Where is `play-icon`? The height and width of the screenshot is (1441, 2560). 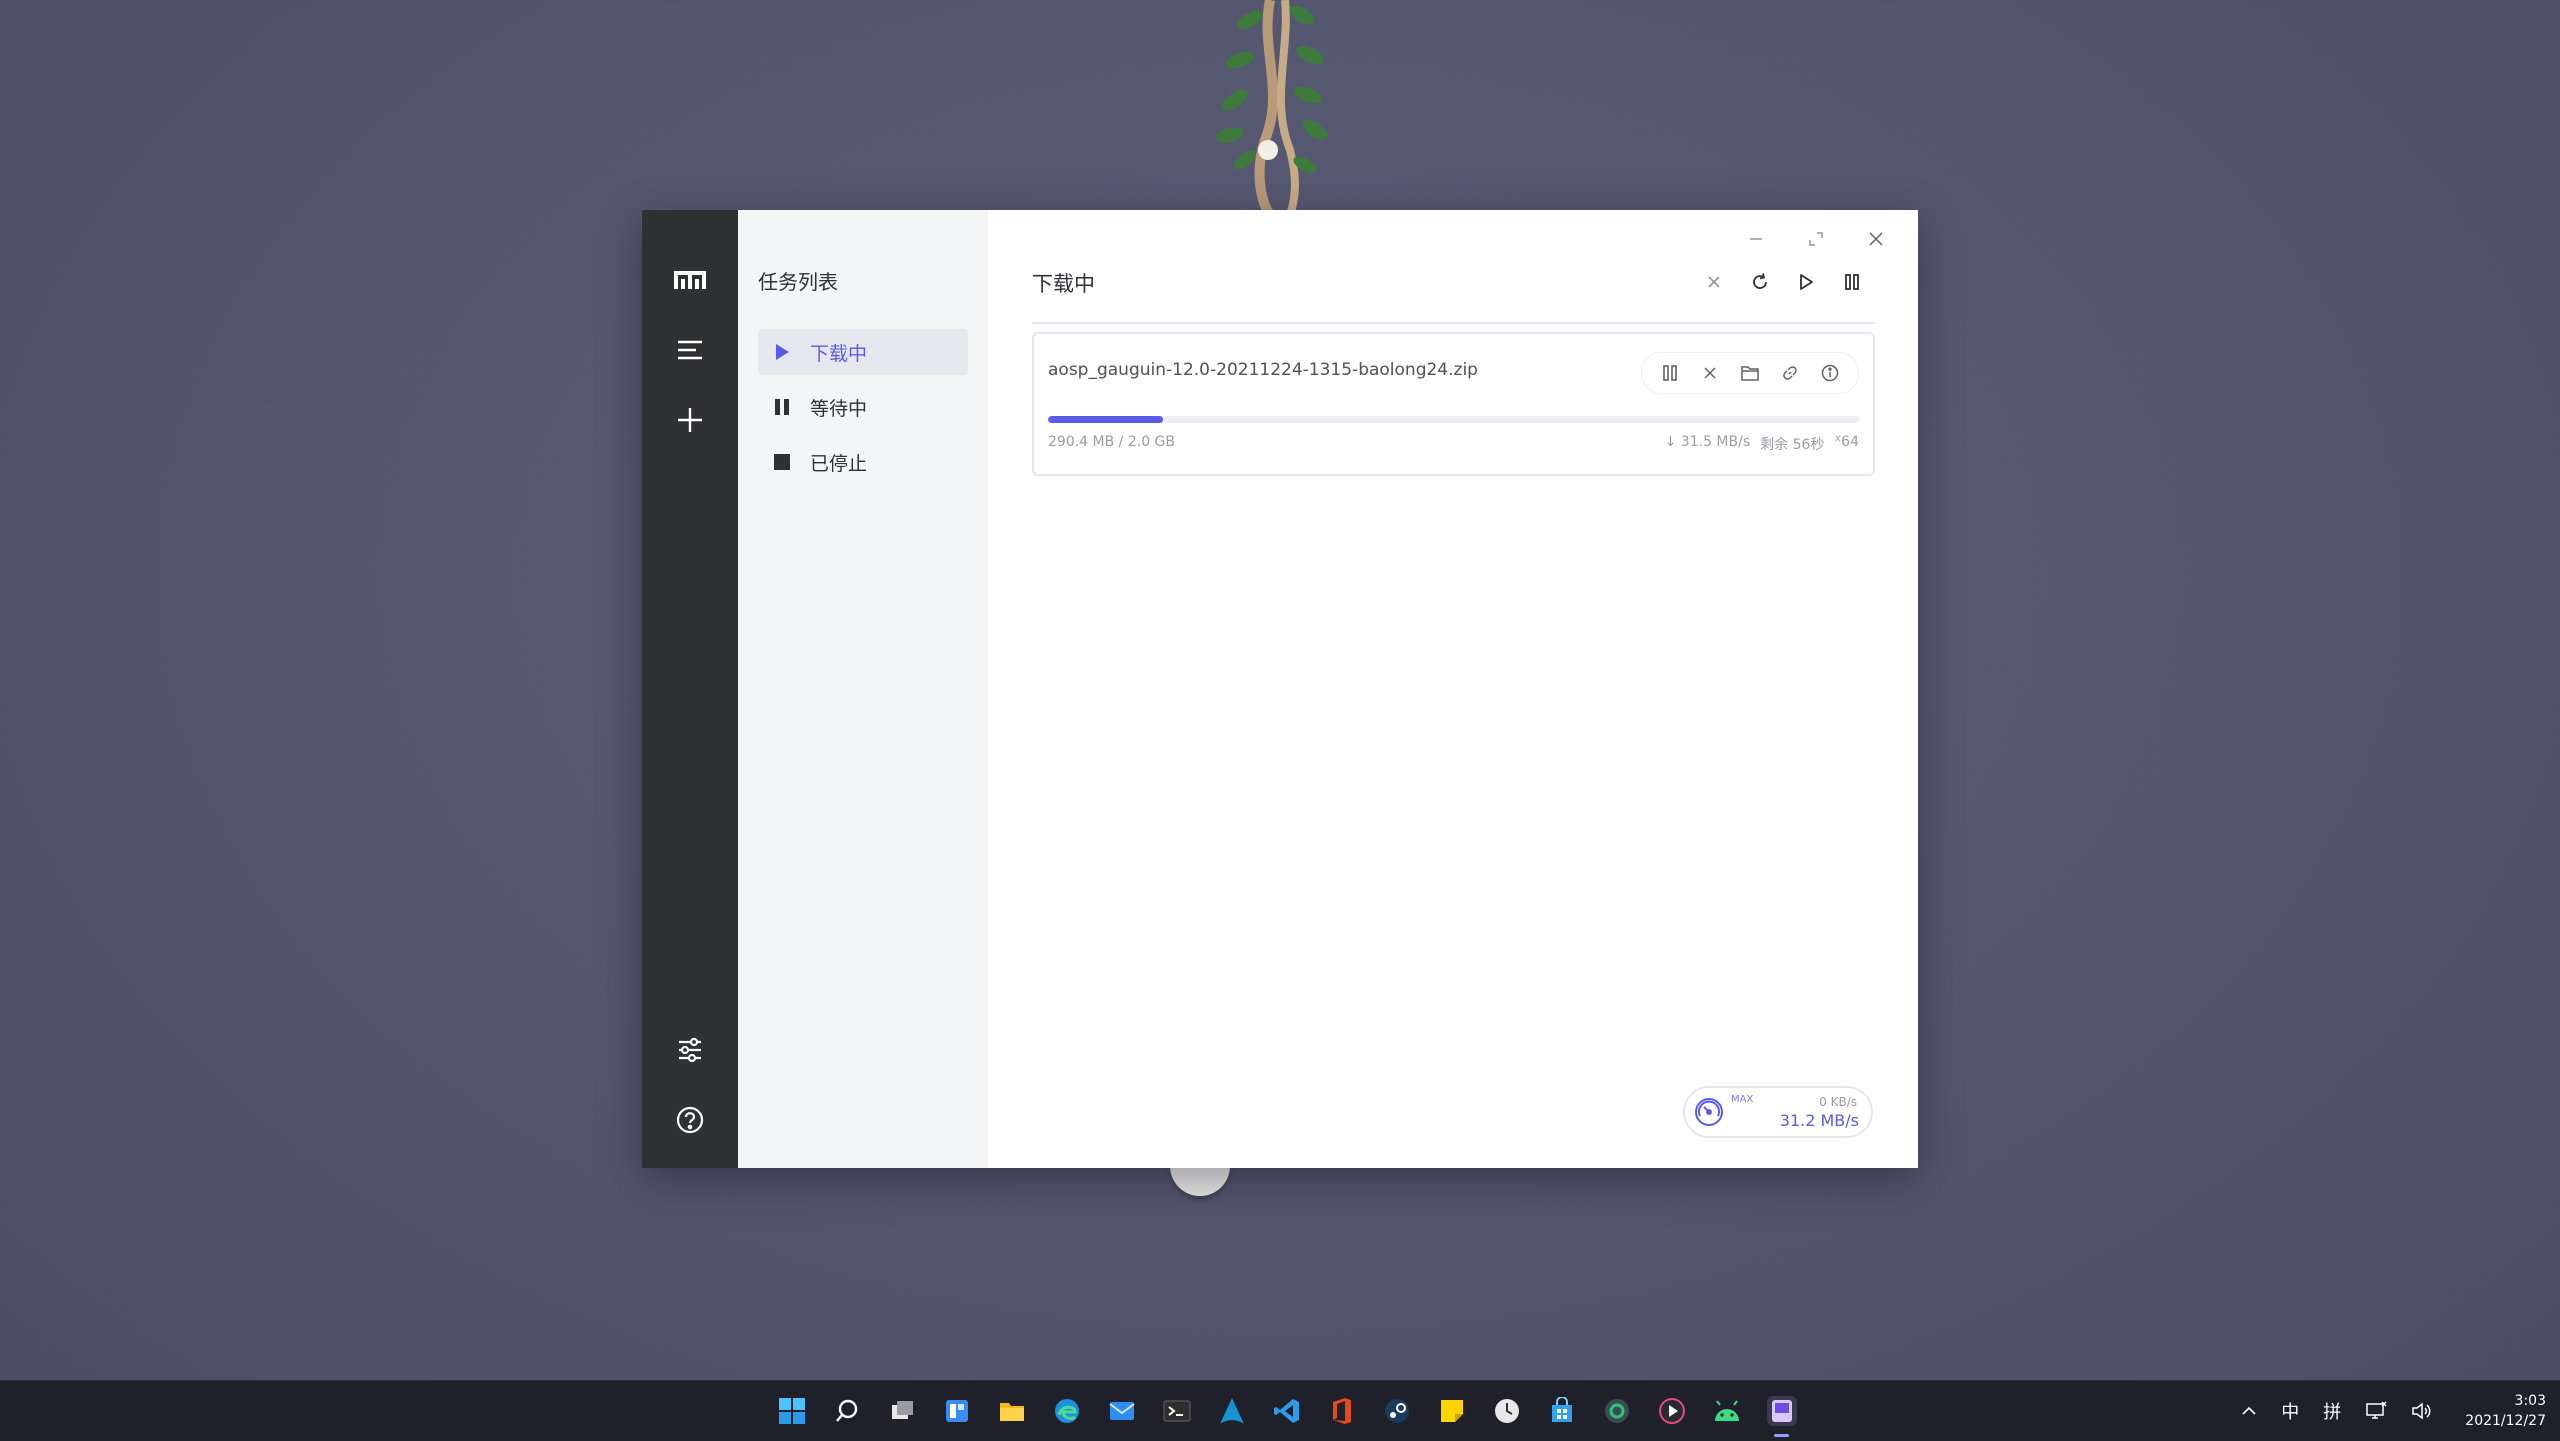
play-icon is located at coordinates (782, 352).